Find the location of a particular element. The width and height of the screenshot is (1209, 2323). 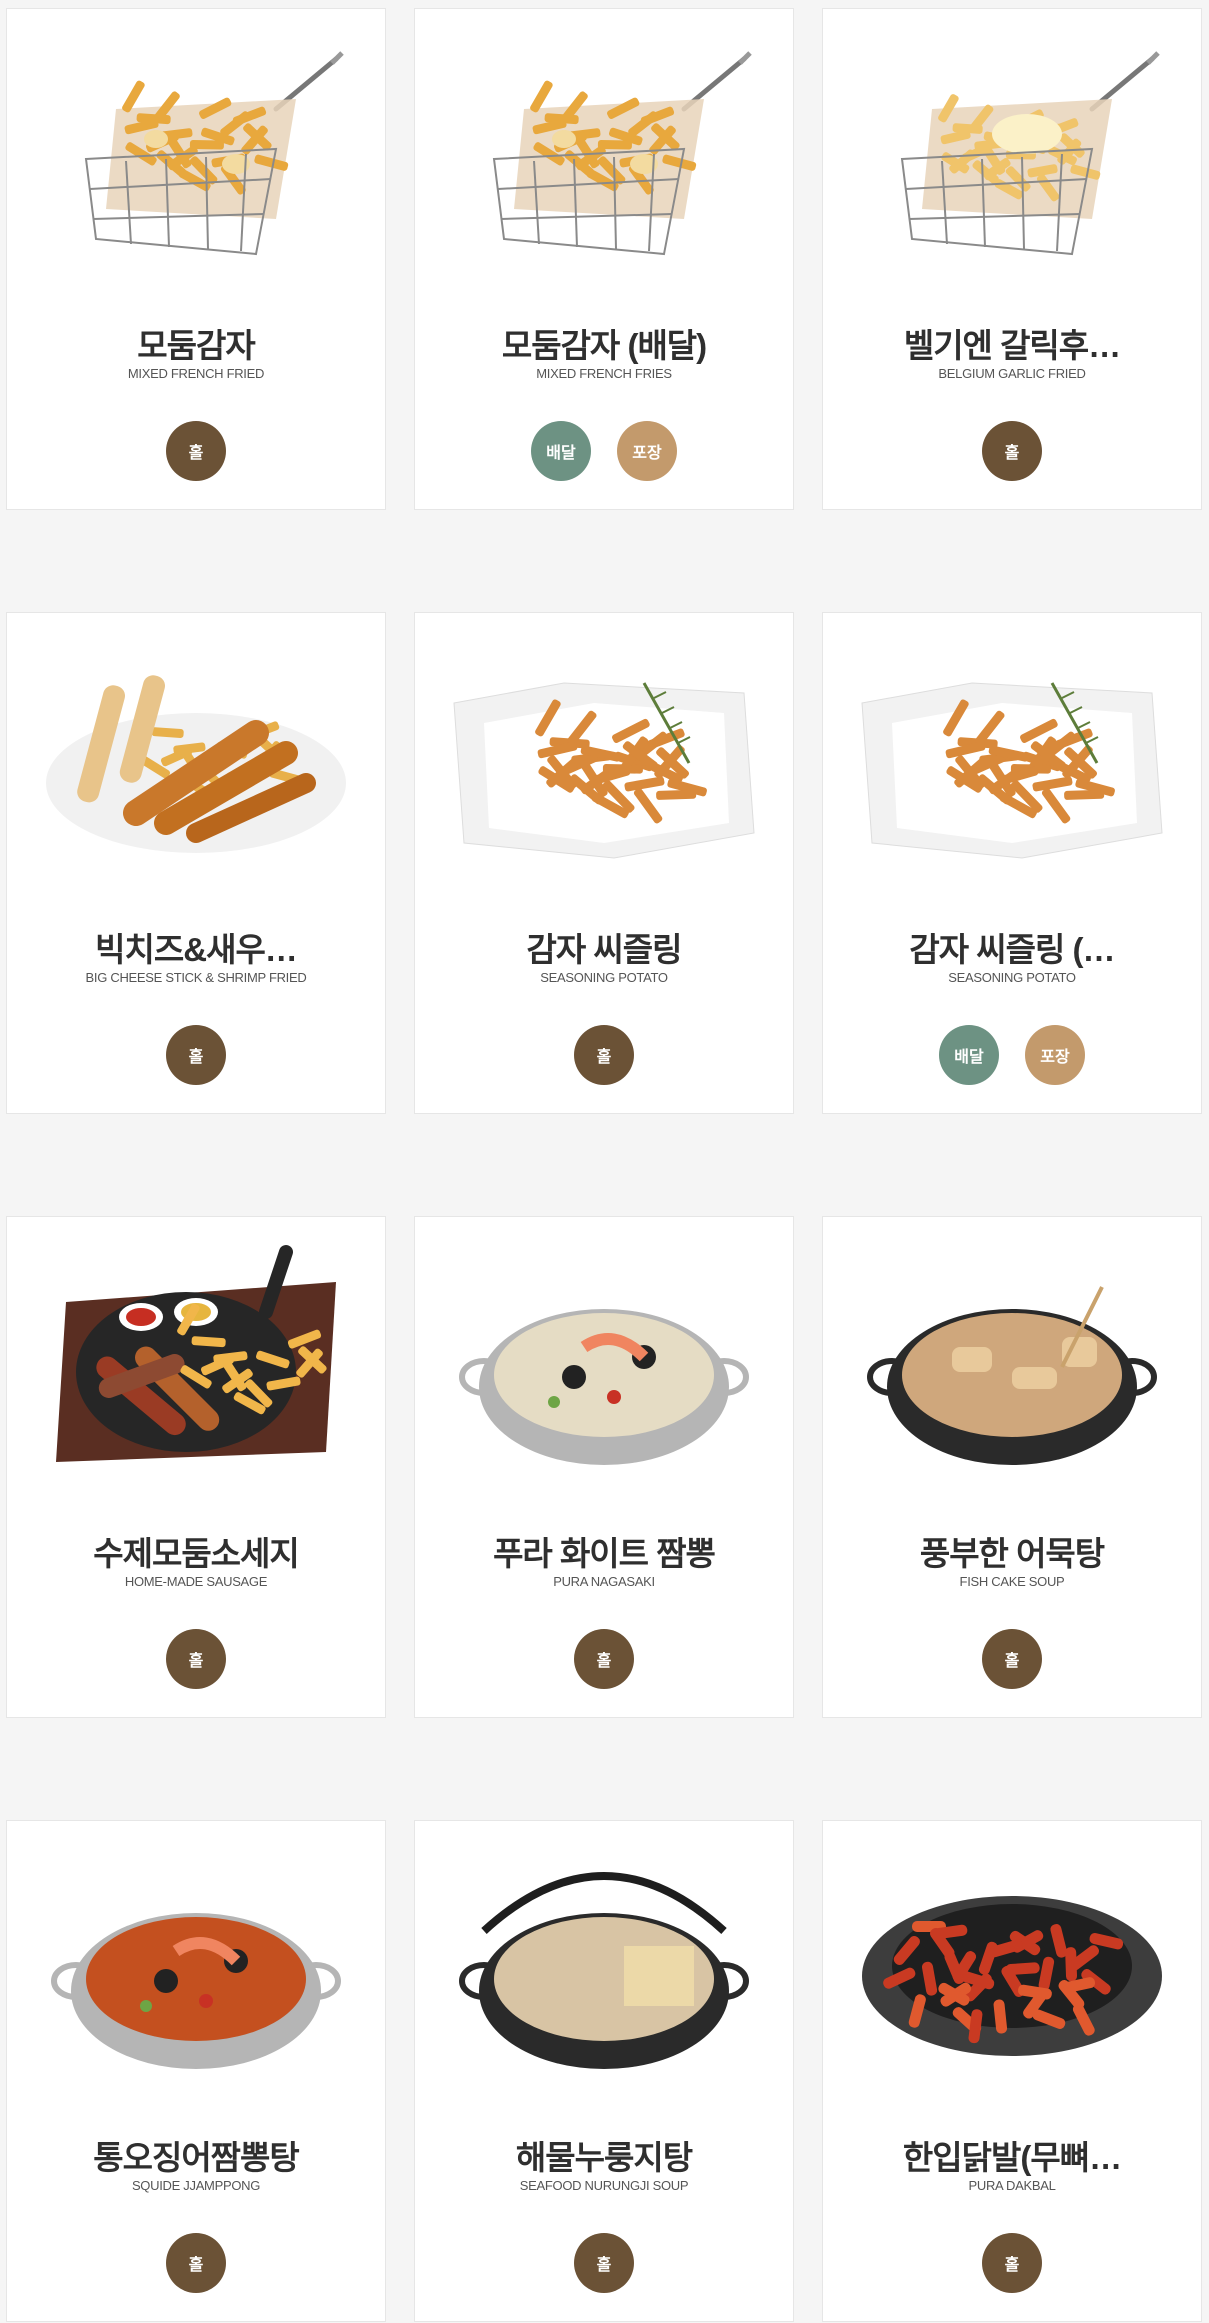

menu-card: 한입닭발(무뼈… PURA DAKBAL 홀 is located at coordinates (1012, 2071).